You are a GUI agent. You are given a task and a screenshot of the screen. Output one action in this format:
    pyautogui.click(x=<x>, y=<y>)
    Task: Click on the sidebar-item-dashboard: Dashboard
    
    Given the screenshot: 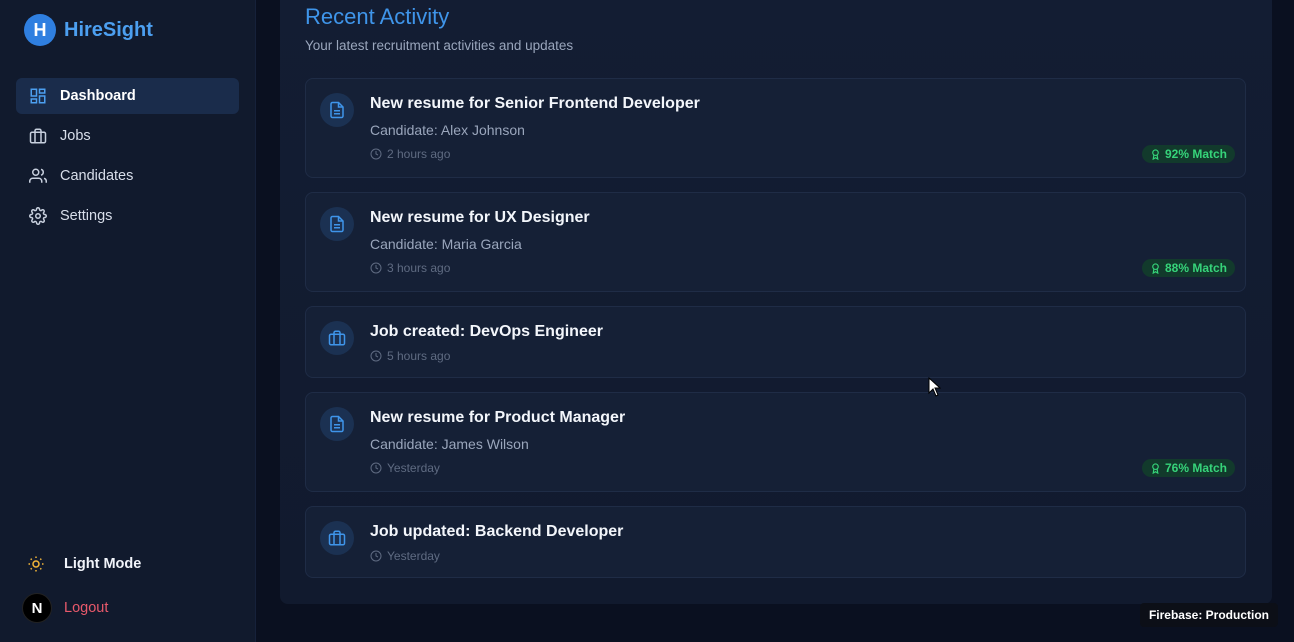 What is the action you would take?
    pyautogui.click(x=127, y=96)
    